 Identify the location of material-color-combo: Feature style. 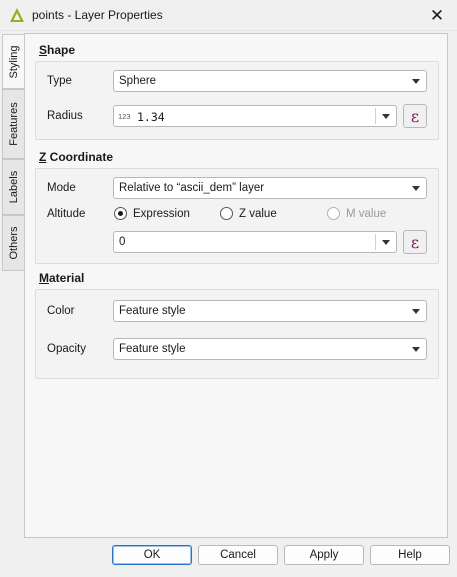
(270, 311).